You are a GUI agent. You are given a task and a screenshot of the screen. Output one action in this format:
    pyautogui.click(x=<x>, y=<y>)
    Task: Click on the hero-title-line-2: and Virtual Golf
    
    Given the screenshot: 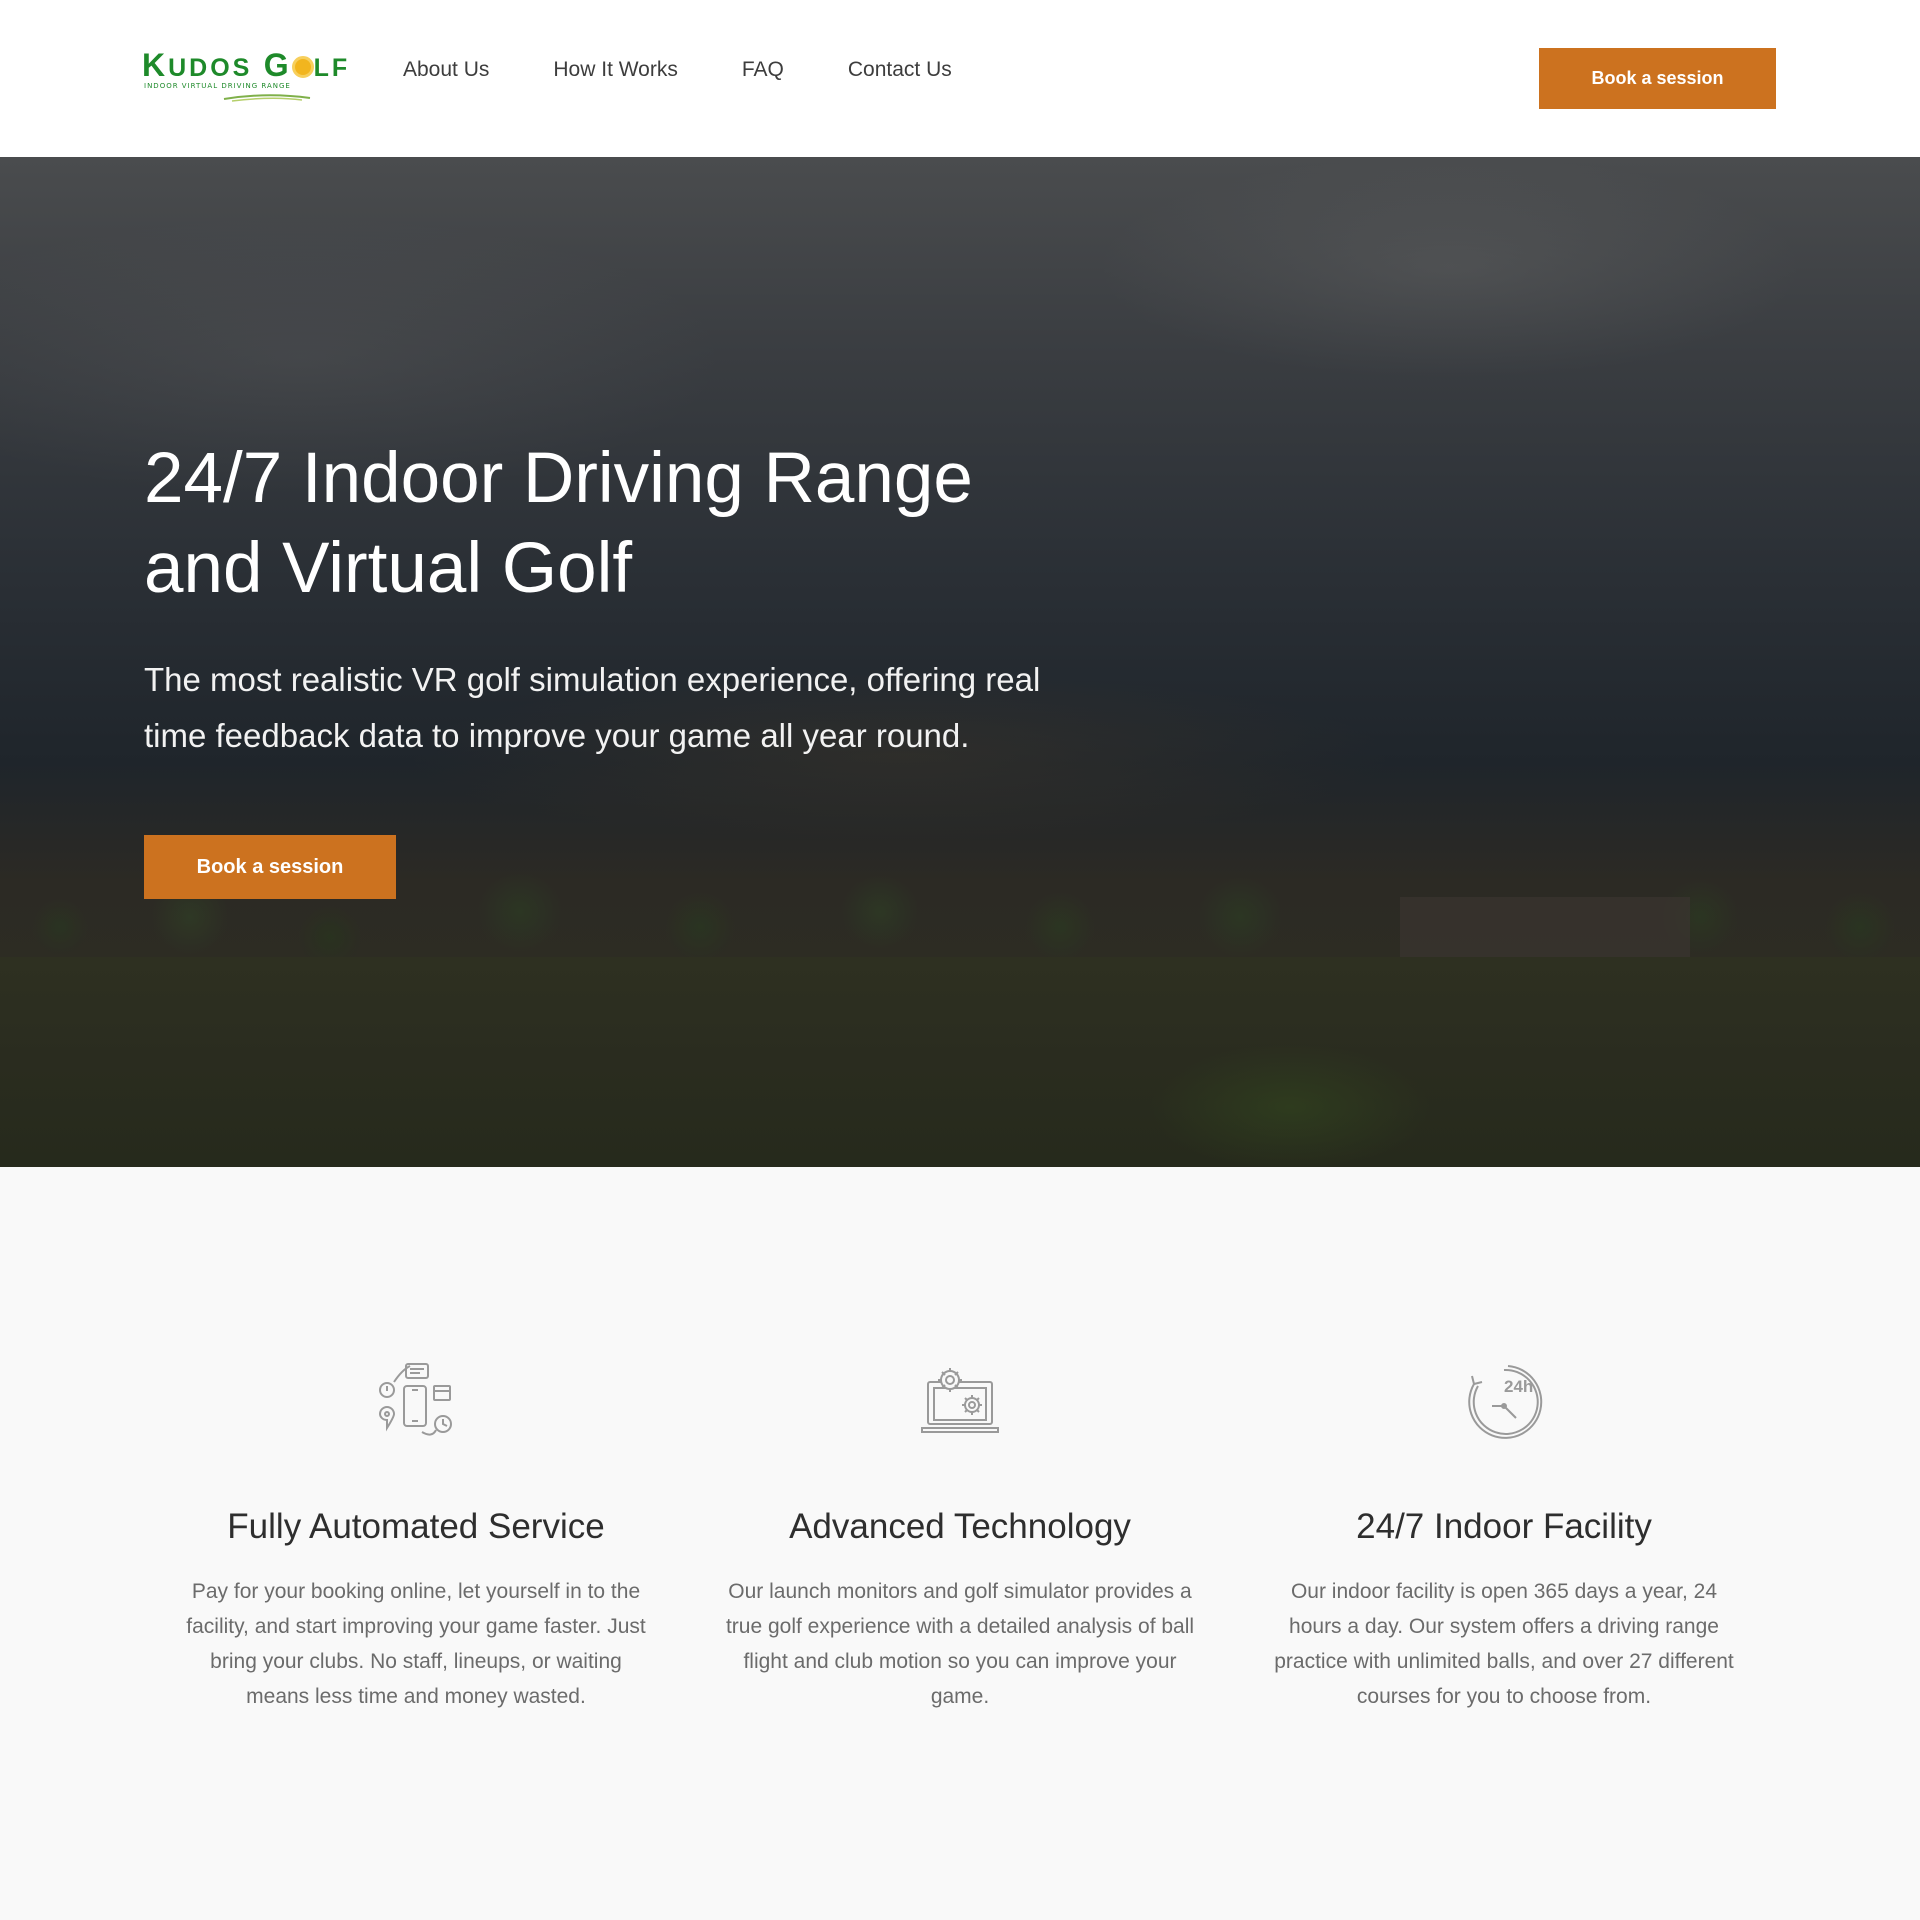 What is the action you would take?
    pyautogui.click(x=388, y=568)
    